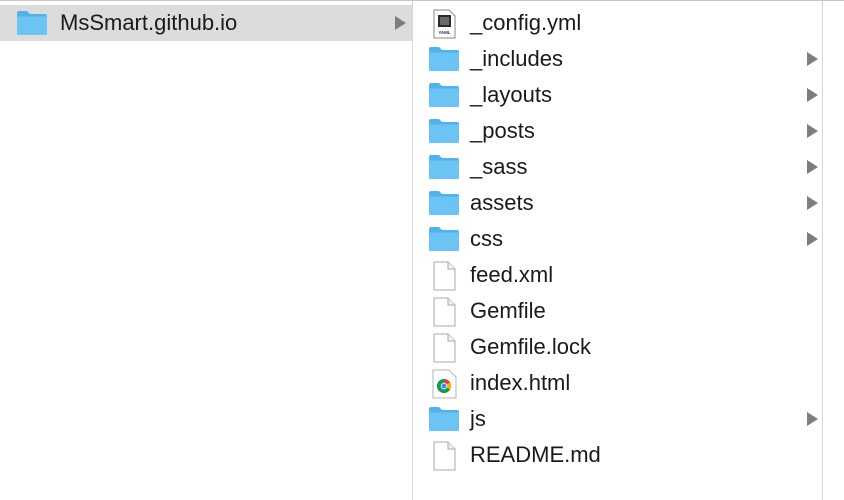  What do you see at coordinates (618, 275) in the screenshot?
I see `column-item-feed-xml: feed.xml` at bounding box center [618, 275].